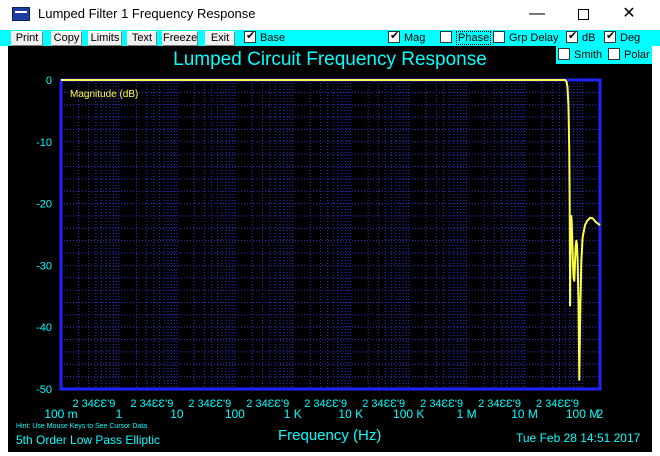  What do you see at coordinates (578, 438) in the screenshot?
I see `timestamp: Tue Feb 28 14:51 2017` at bounding box center [578, 438].